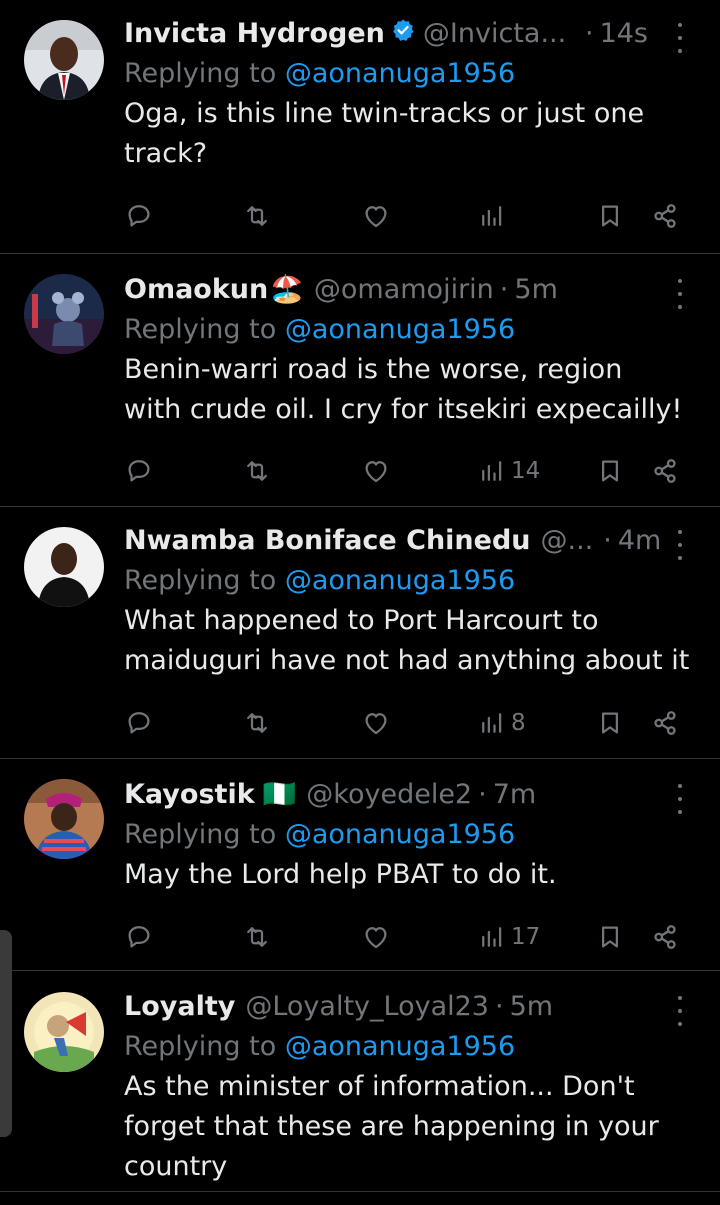 This screenshot has width=720, height=1205. I want to click on tweet-header: Kayostik 🇳🇬 @koyedele2 · 7m, so click(408, 795).